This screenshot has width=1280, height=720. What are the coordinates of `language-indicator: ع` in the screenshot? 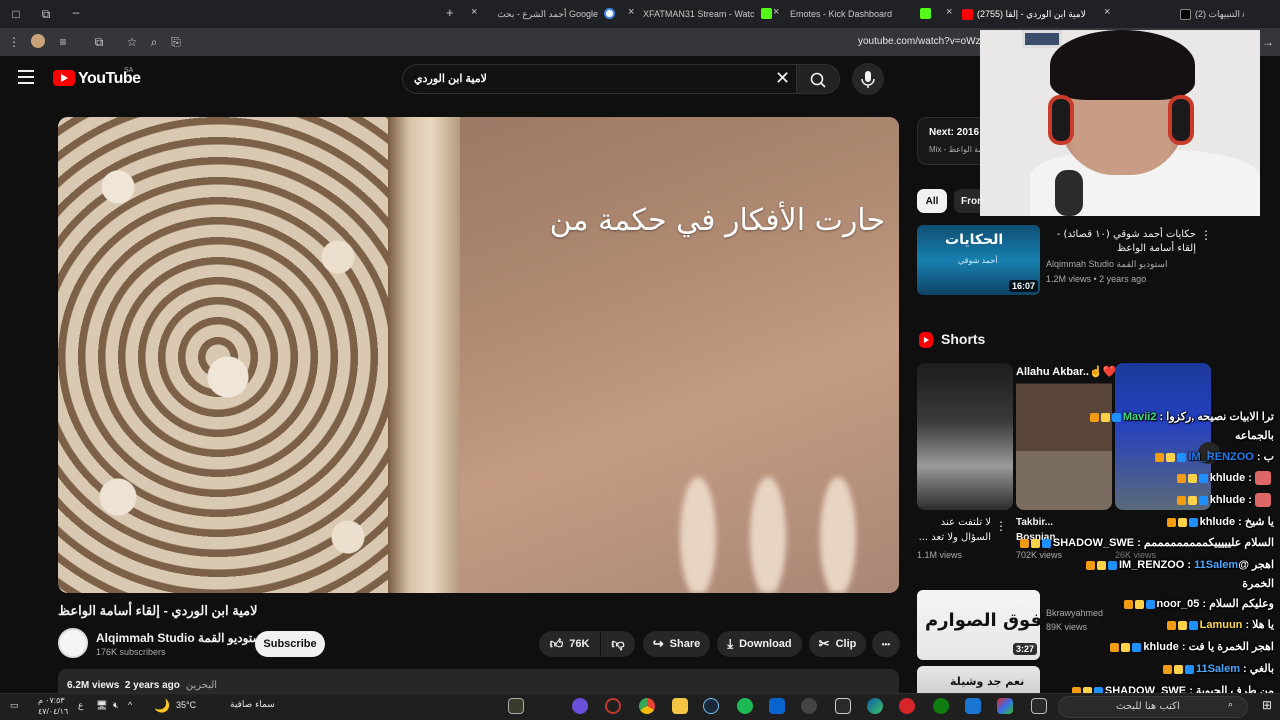 It's located at (80, 705).